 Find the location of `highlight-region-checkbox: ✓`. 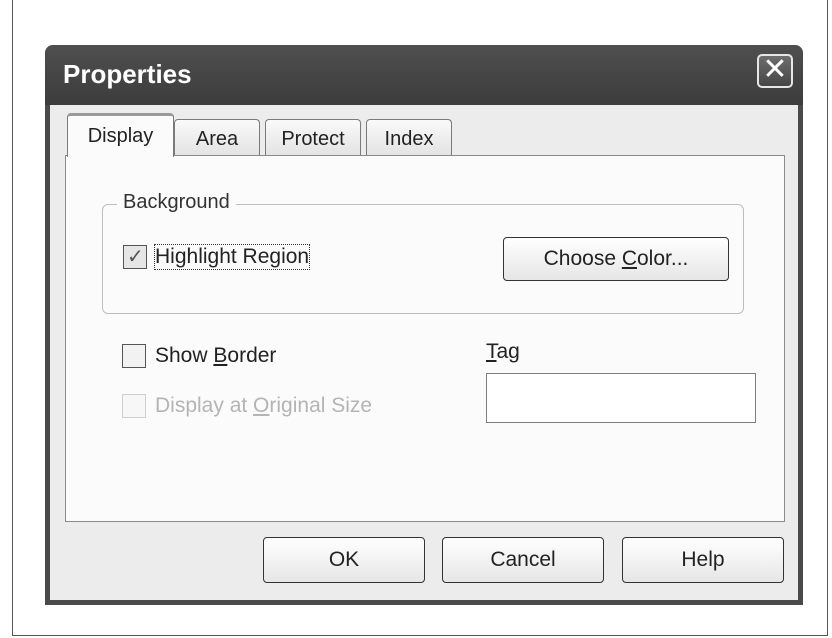

highlight-region-checkbox: ✓ is located at coordinates (135, 257).